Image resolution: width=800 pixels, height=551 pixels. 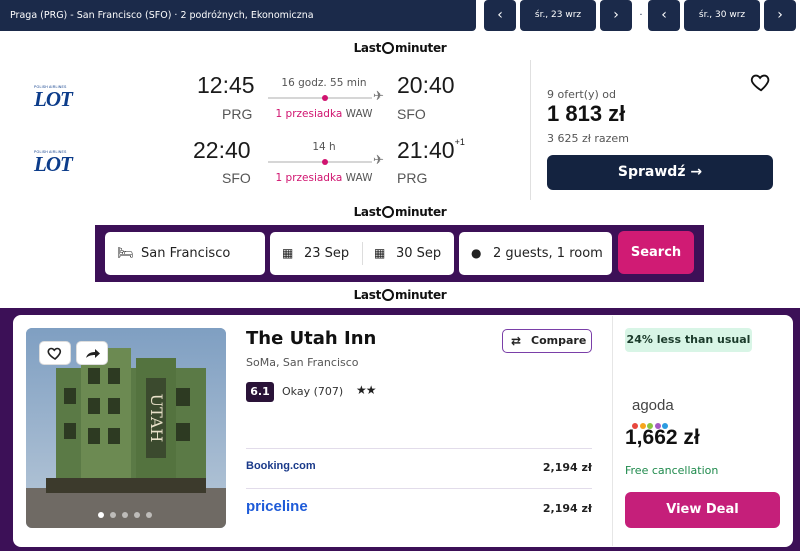 What do you see at coordinates (320, 98) in the screenshot?
I see `outbound-route-line` at bounding box center [320, 98].